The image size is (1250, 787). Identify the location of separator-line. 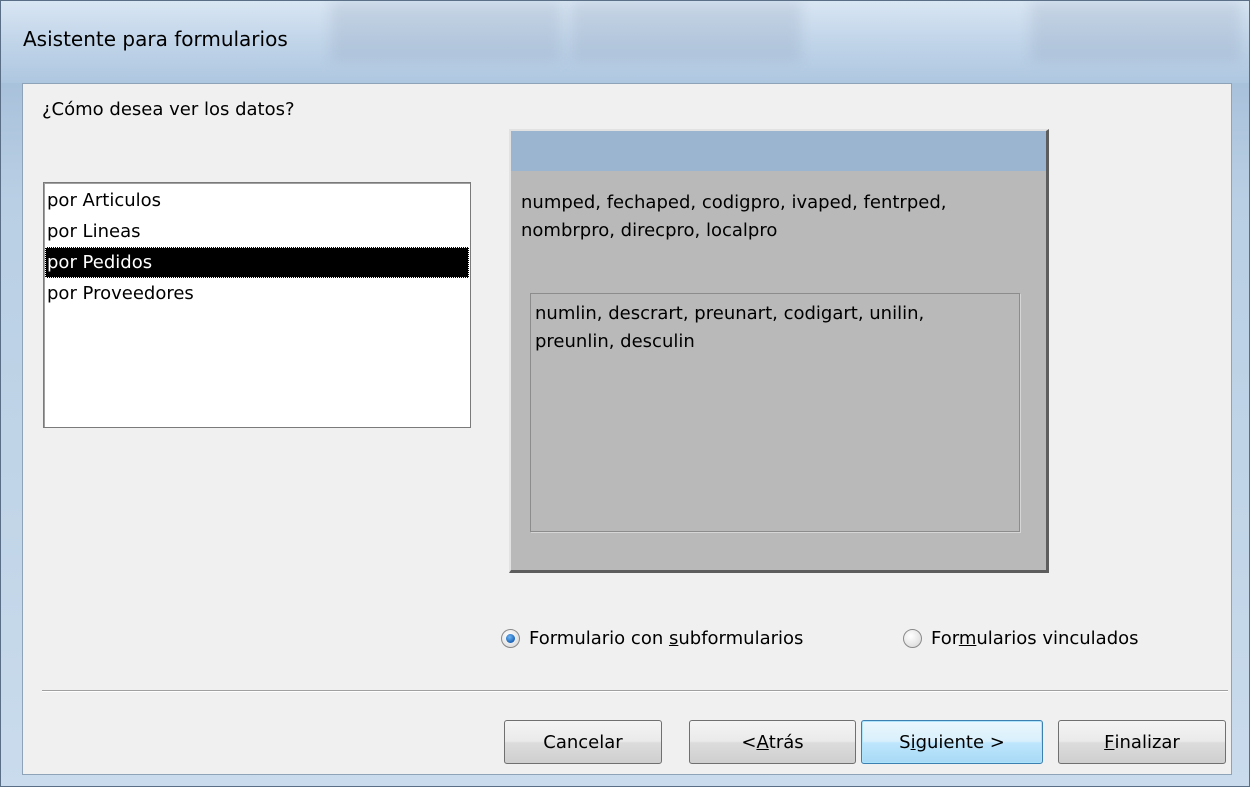
(635, 691).